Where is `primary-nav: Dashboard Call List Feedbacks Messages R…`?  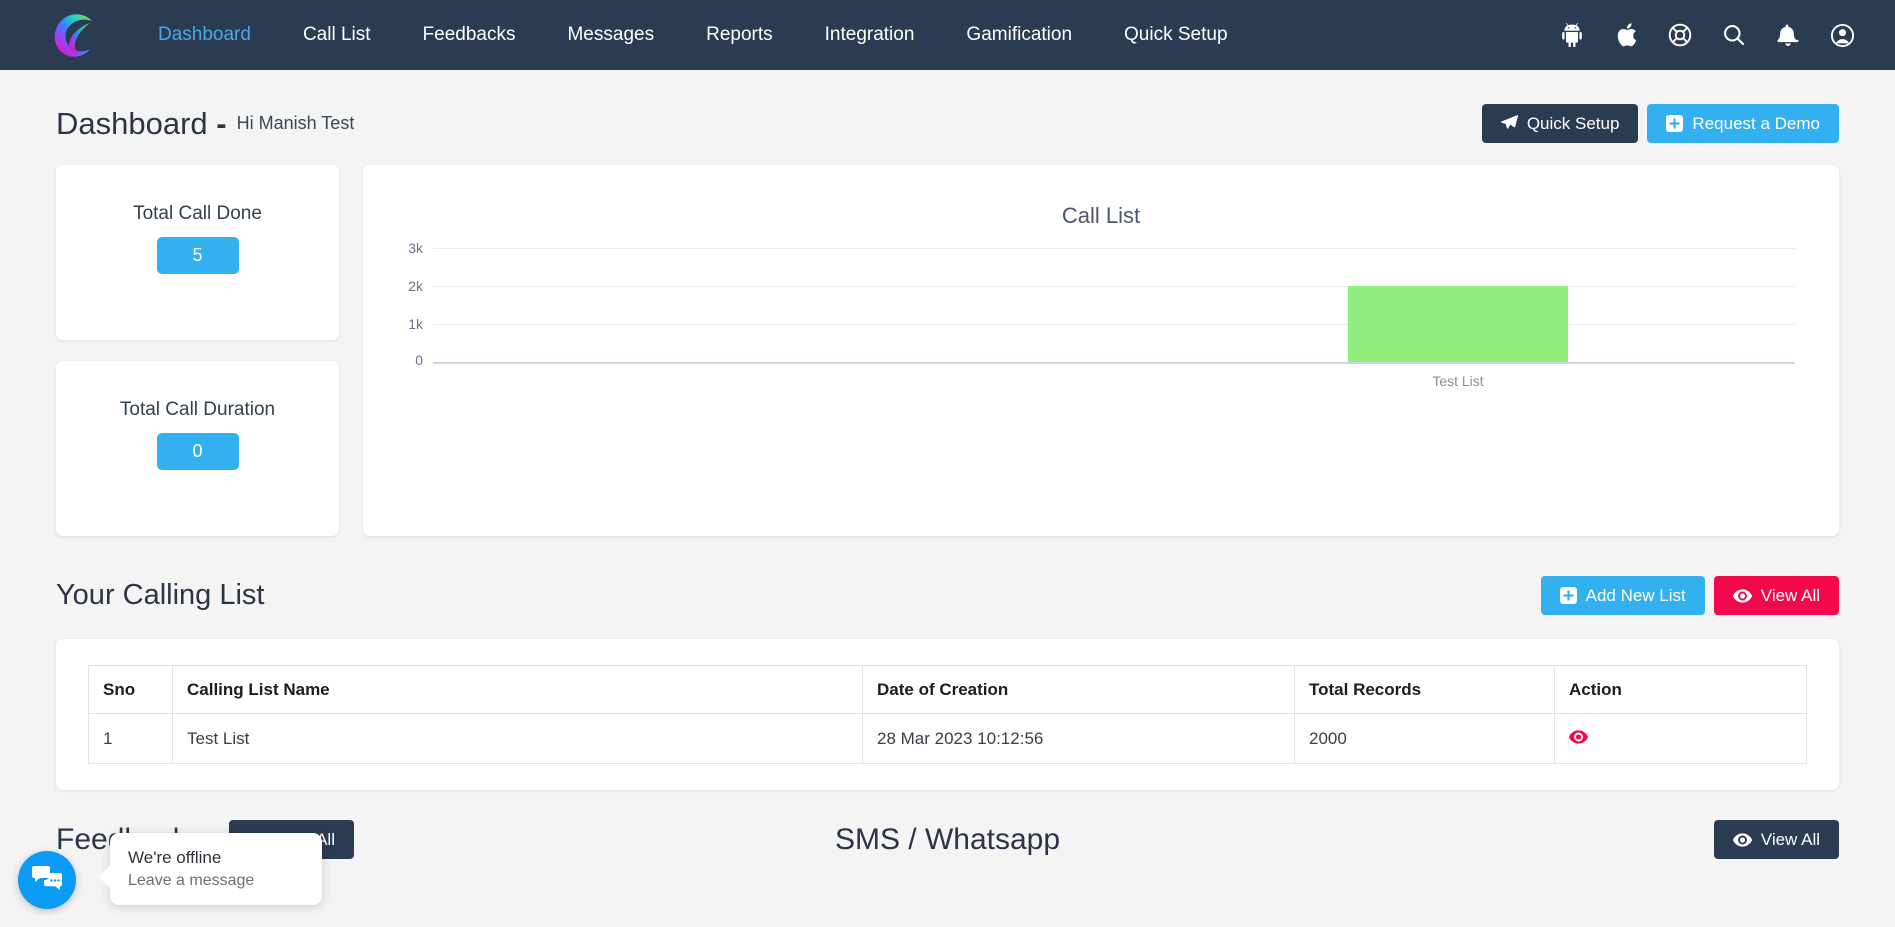 primary-nav: Dashboard Call List Feedbacks Messages R… is located at coordinates (693, 35).